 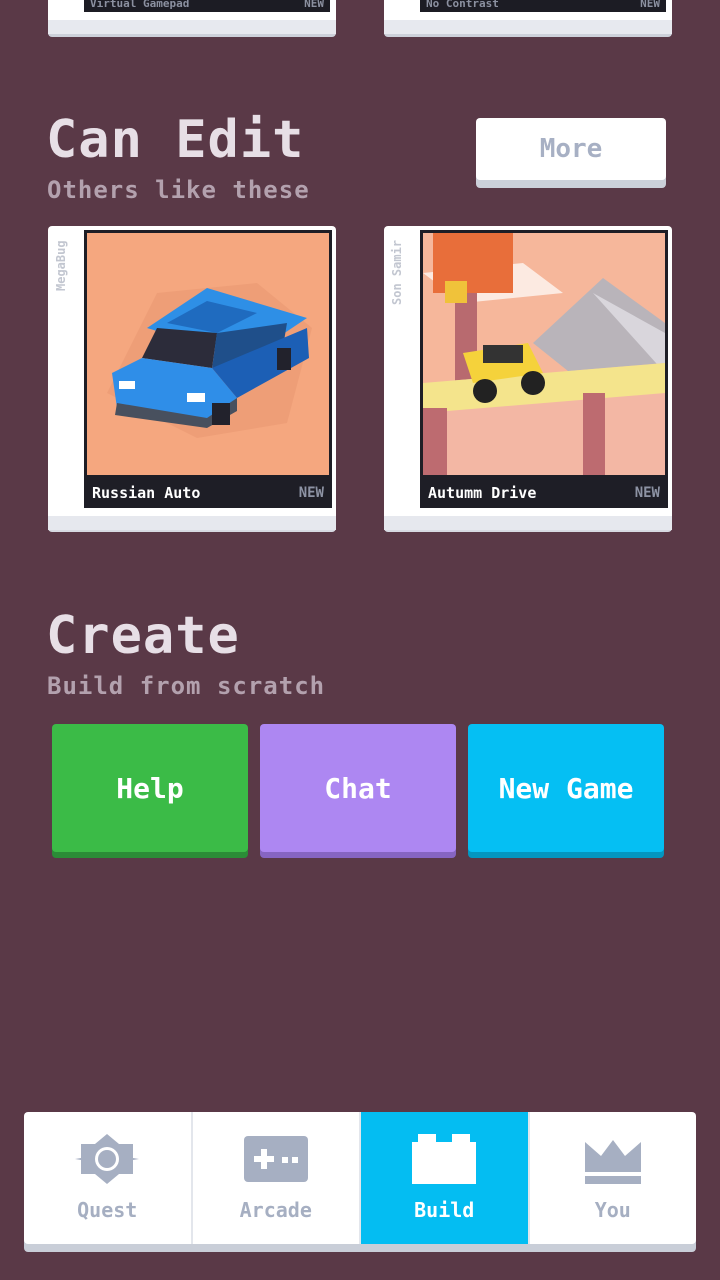 I want to click on tab-build: Build, so click(x=443, y=1178).